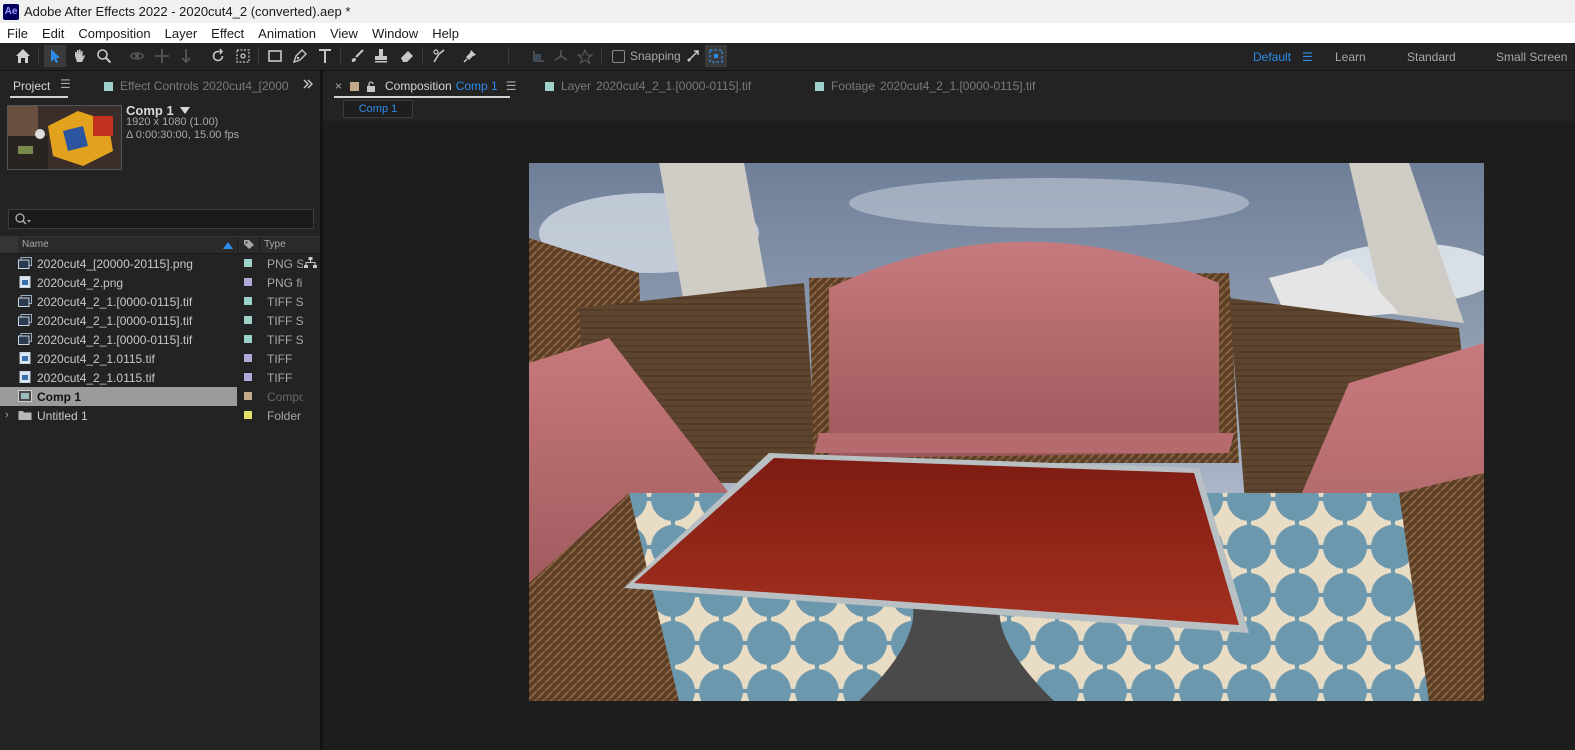  I want to click on project-item-name: 2020cut4_[20000-20115].png, so click(115, 264).